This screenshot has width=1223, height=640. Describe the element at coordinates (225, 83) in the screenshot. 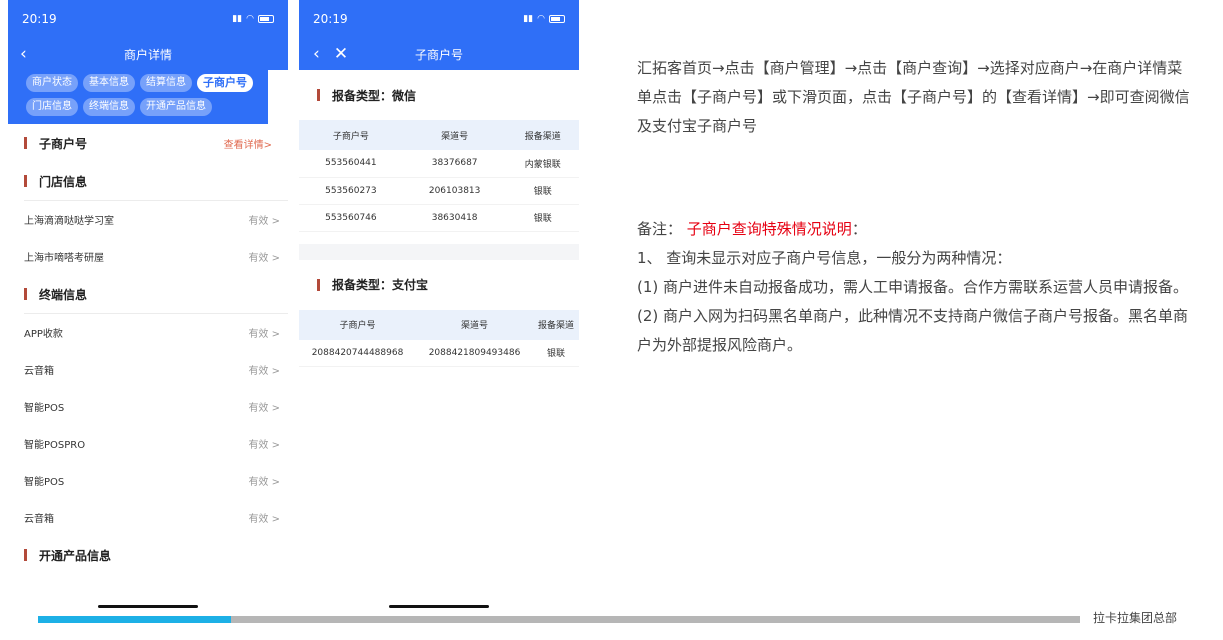

I see `tab-sub-merchant-no: 子商户号` at that location.